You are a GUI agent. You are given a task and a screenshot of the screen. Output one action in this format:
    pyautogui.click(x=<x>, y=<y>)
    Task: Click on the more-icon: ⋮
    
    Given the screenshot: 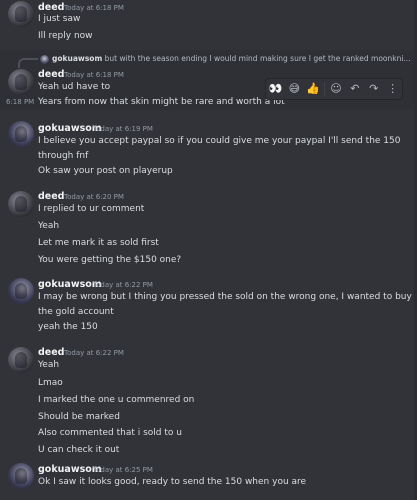 What is the action you would take?
    pyautogui.click(x=393, y=89)
    